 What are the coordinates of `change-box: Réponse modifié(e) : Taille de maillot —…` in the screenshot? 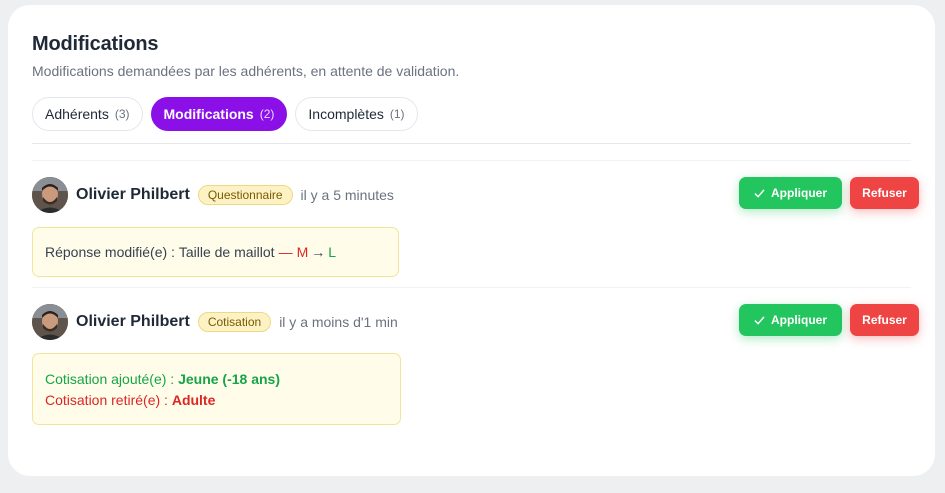 It's located at (215, 252).